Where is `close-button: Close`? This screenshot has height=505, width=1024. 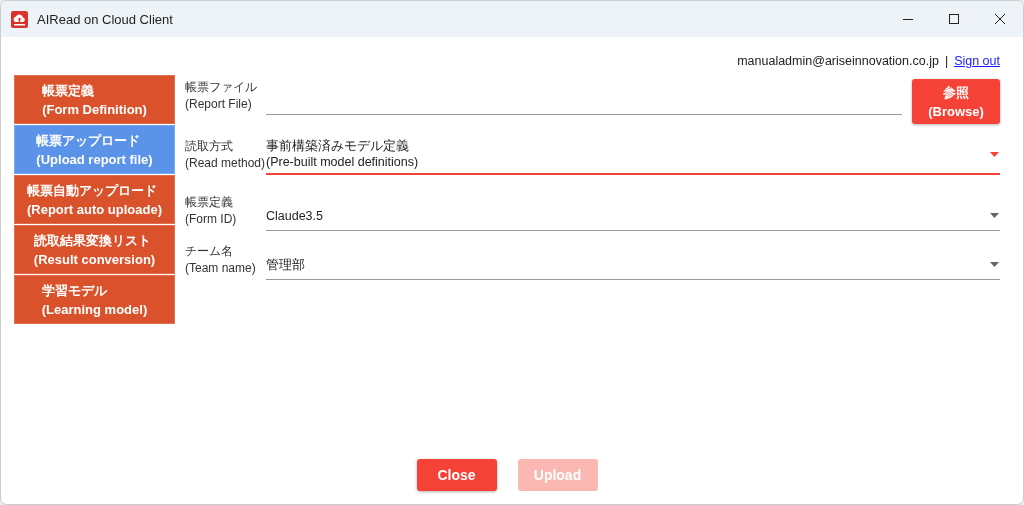 close-button: Close is located at coordinates (456, 475).